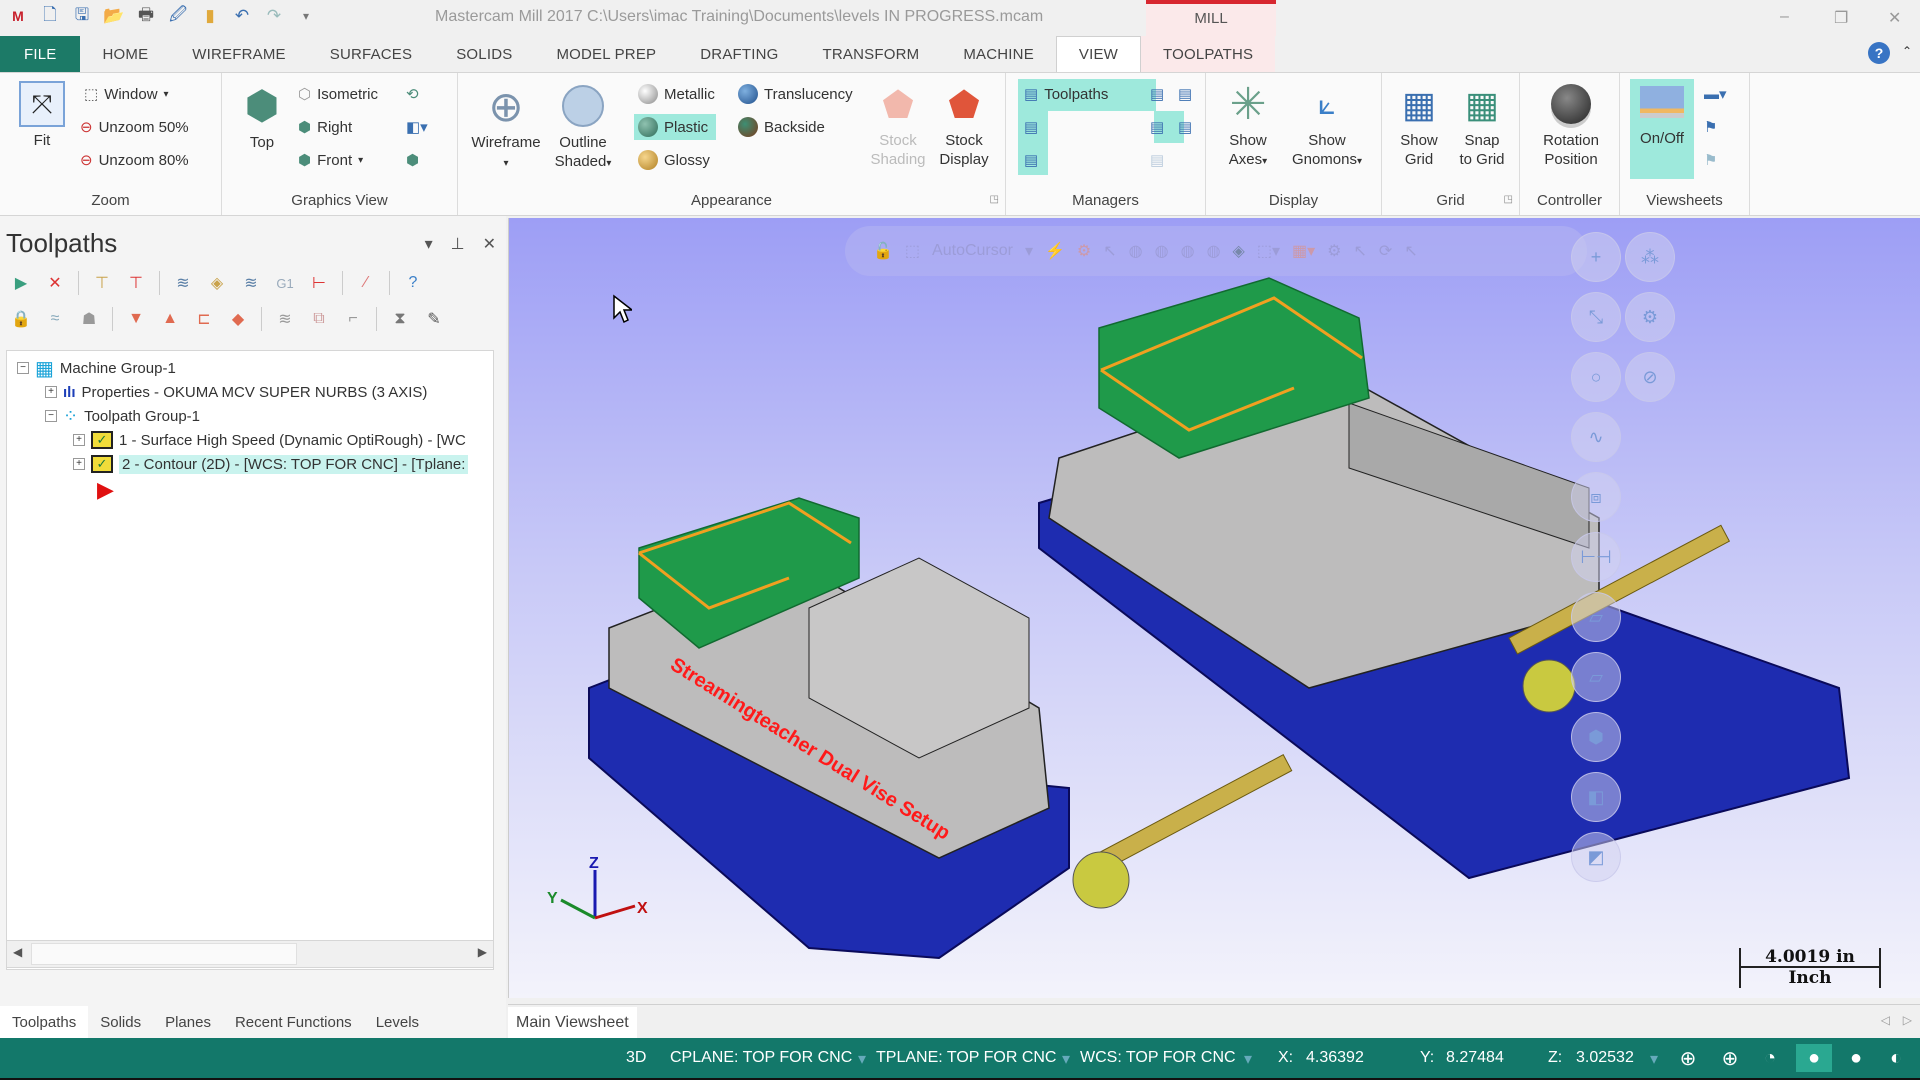 This screenshot has width=1920, height=1080. What do you see at coordinates (429, 244) in the screenshot?
I see `panel-dropdown-icon: ▾` at bounding box center [429, 244].